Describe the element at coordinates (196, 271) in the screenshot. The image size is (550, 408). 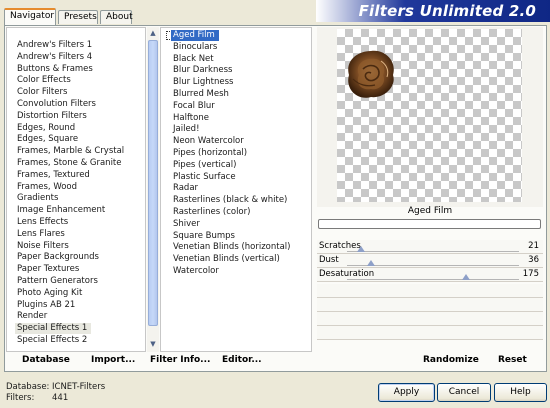
I see `filter-item: Watercolor` at that location.